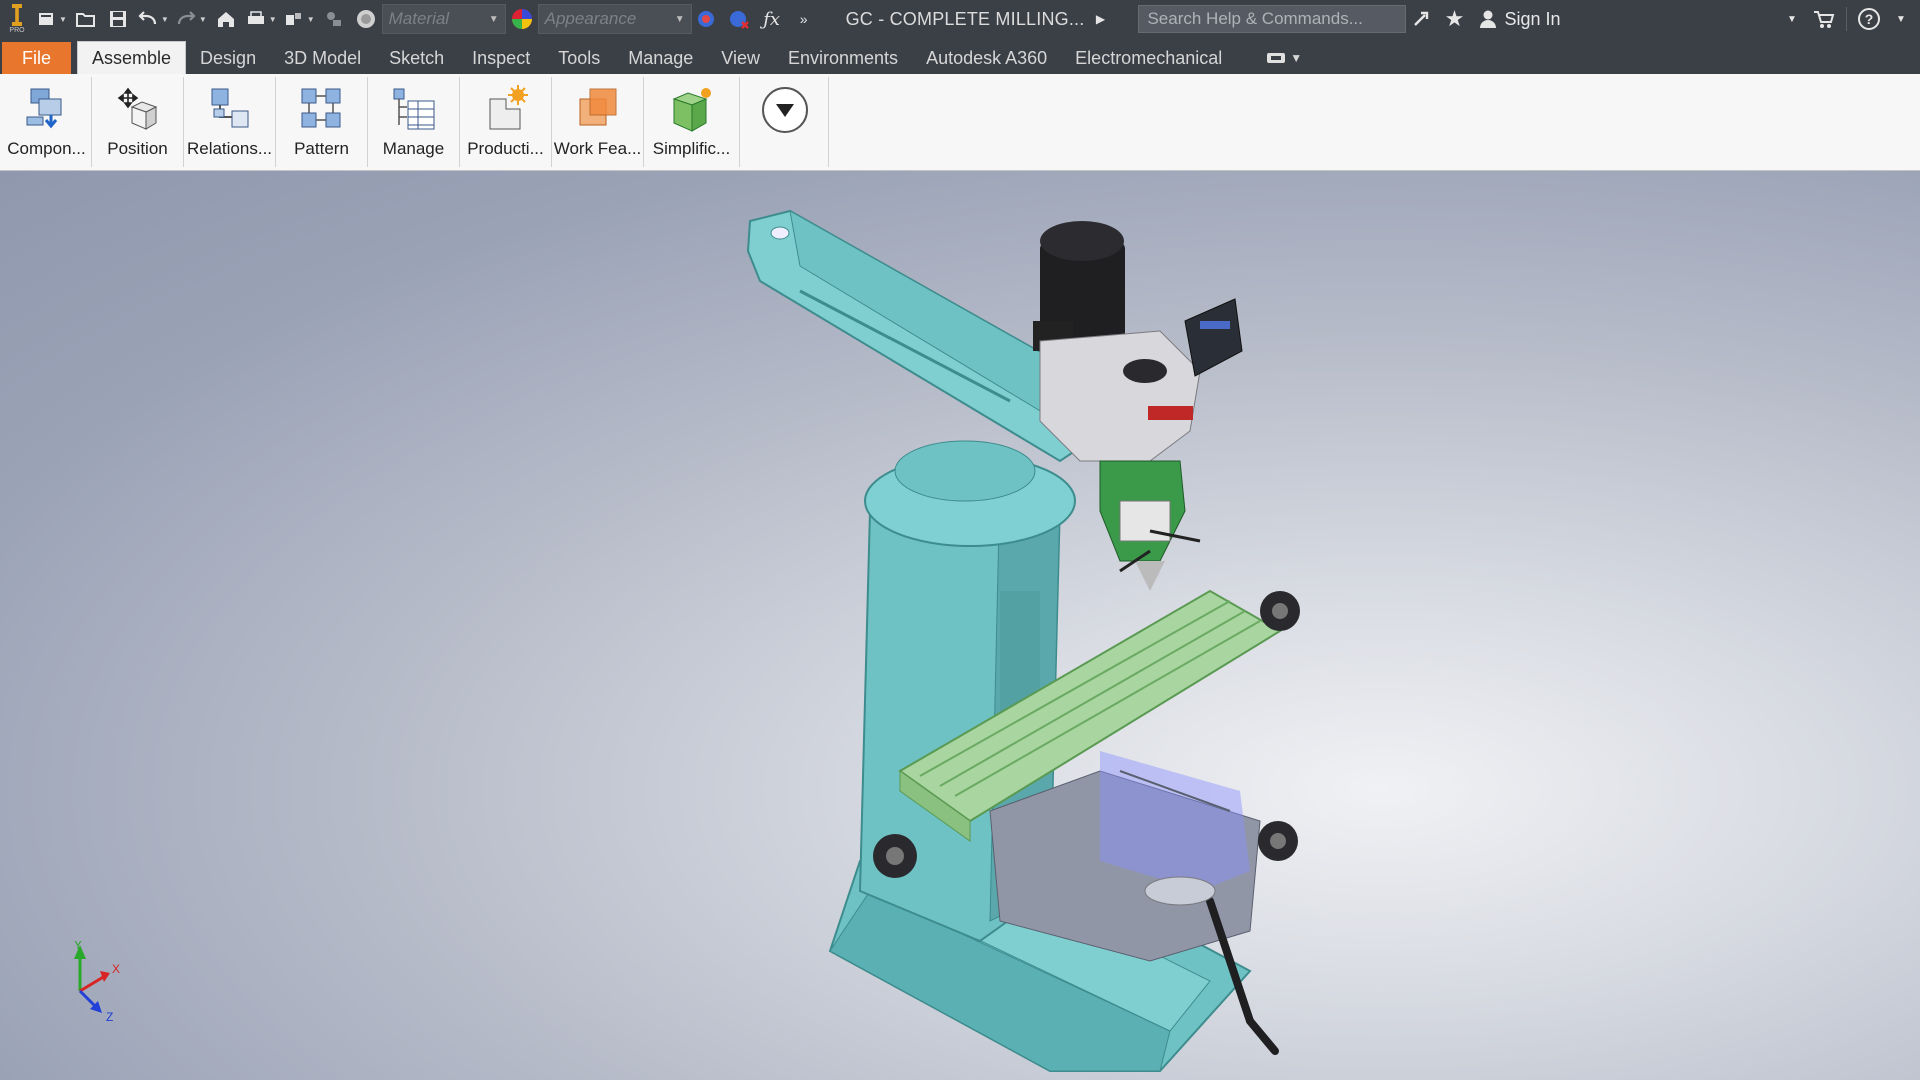 This screenshot has height=1080, width=1920. I want to click on triad-y-label: Y, so click(78, 946).